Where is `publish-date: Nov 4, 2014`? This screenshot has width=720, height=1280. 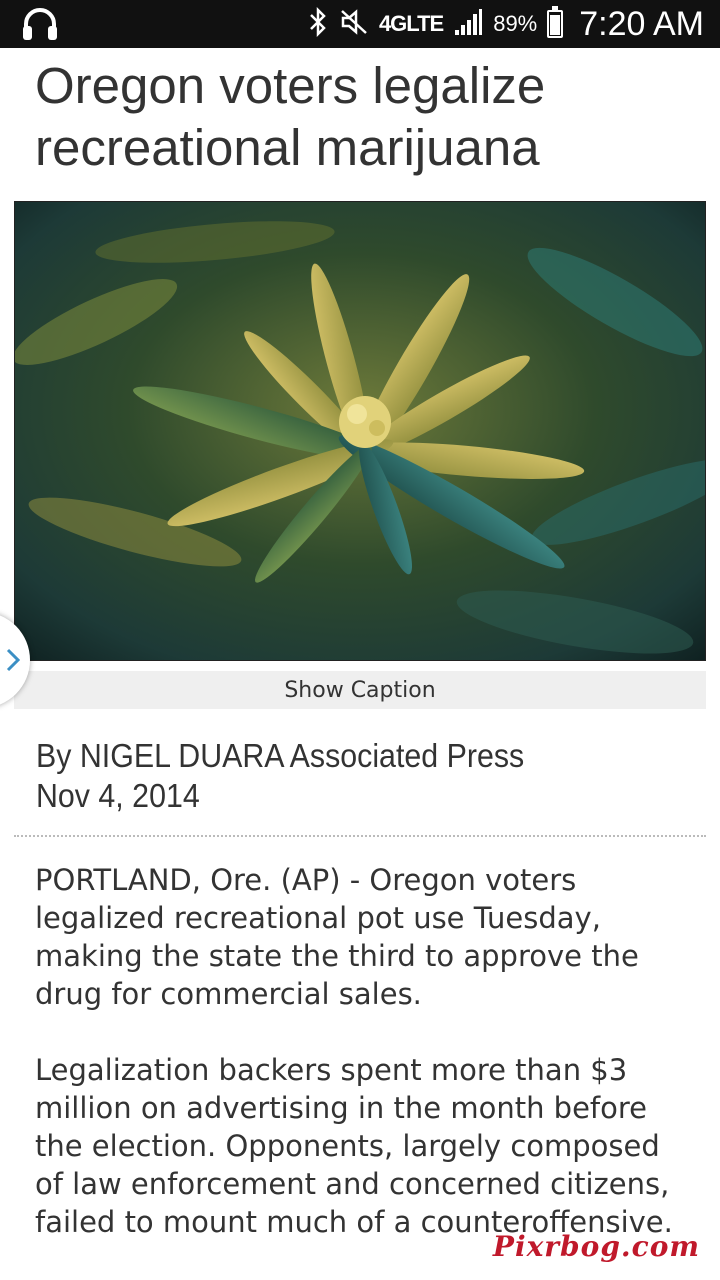 publish-date: Nov 4, 2014 is located at coordinates (118, 795).